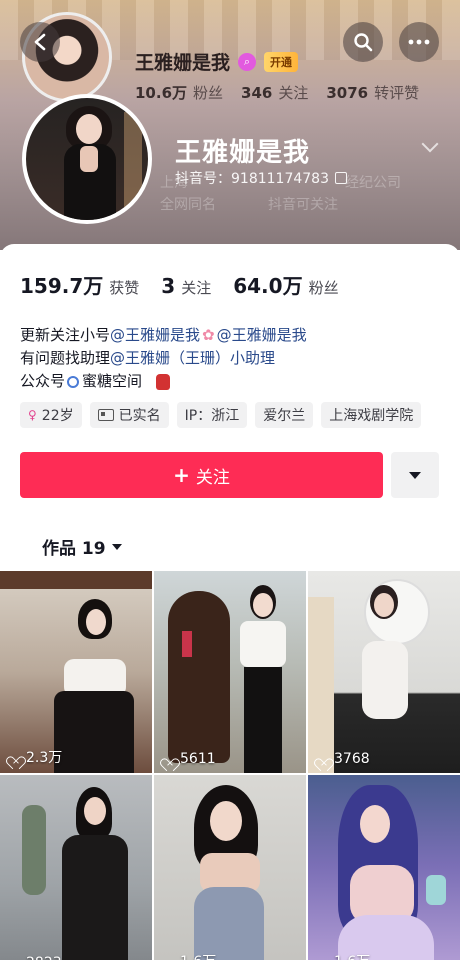  I want to click on tag-ip: IP：浙江, so click(212, 415).